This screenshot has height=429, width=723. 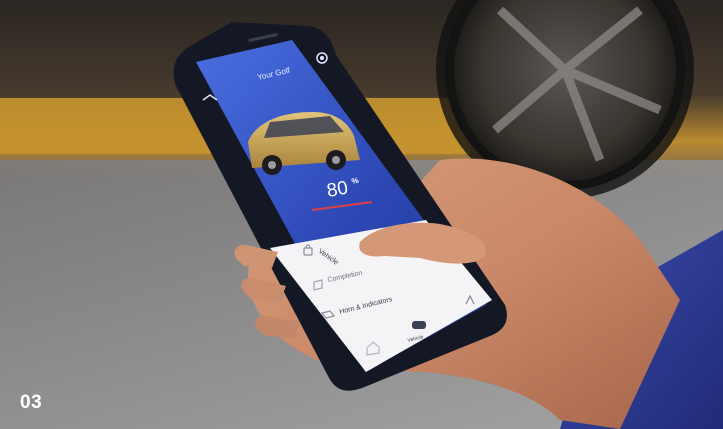 I want to click on range-value: 80, so click(x=337, y=190).